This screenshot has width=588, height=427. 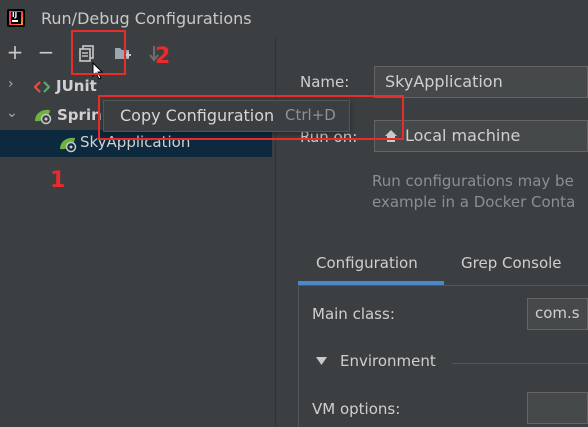 What do you see at coordinates (11, 84) in the screenshot?
I see `chevron-right-icon: ›` at bounding box center [11, 84].